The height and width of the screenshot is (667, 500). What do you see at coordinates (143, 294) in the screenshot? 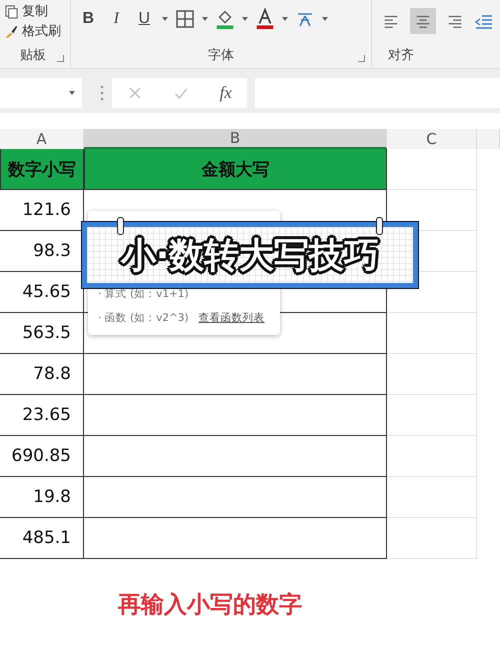
I see `tooltip-text: · 算式 (如：v1+1)` at bounding box center [143, 294].